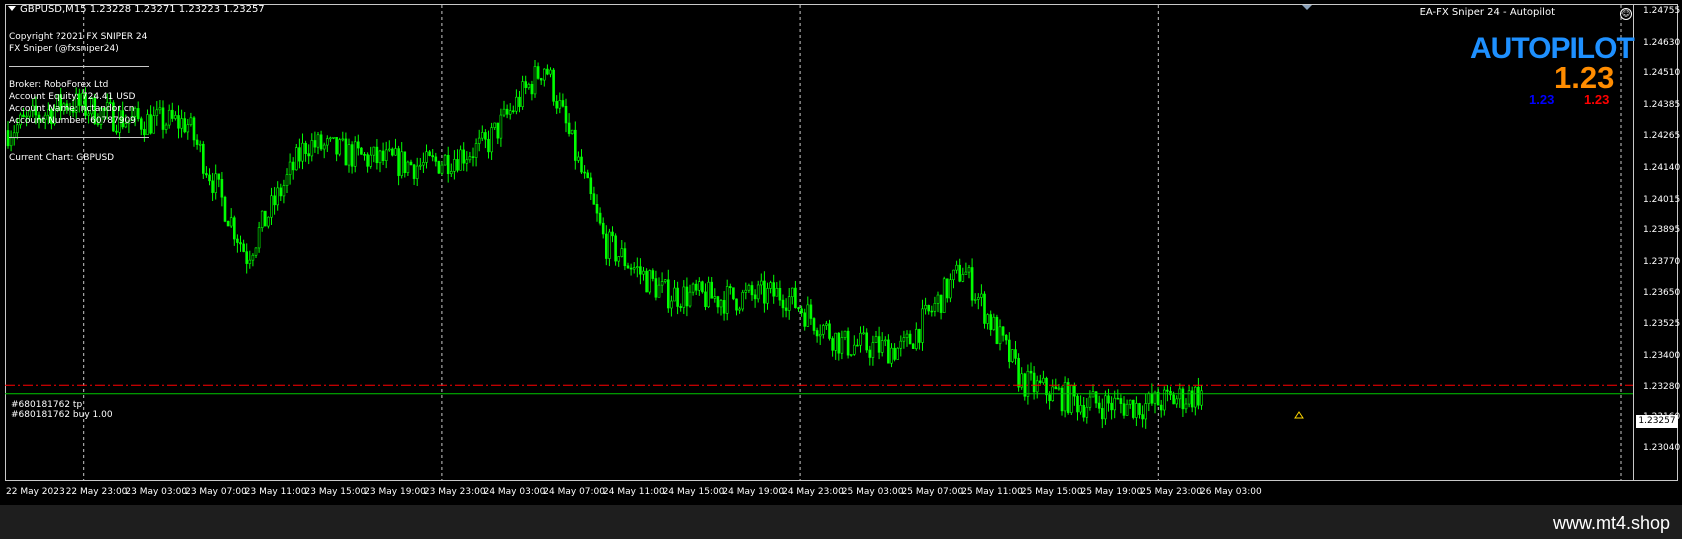 Image resolution: width=1682 pixels, height=539 pixels. I want to click on current-price-box: 1.23257, so click(1657, 421).